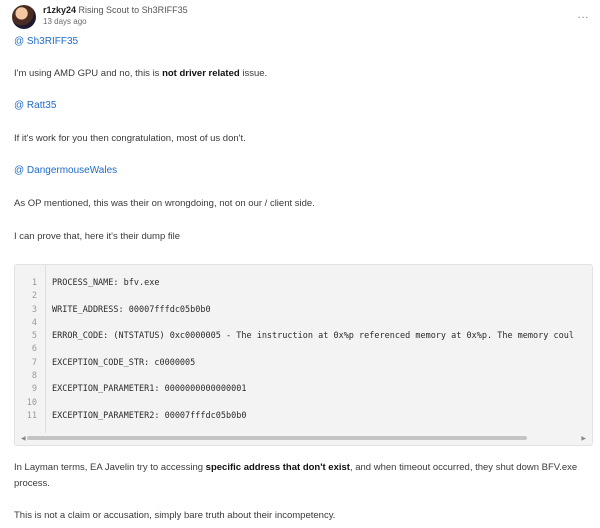  Describe the element at coordinates (303, 283) in the screenshot. I see `code-line: 1 PROCESS_NAME: bfv.exe` at that location.